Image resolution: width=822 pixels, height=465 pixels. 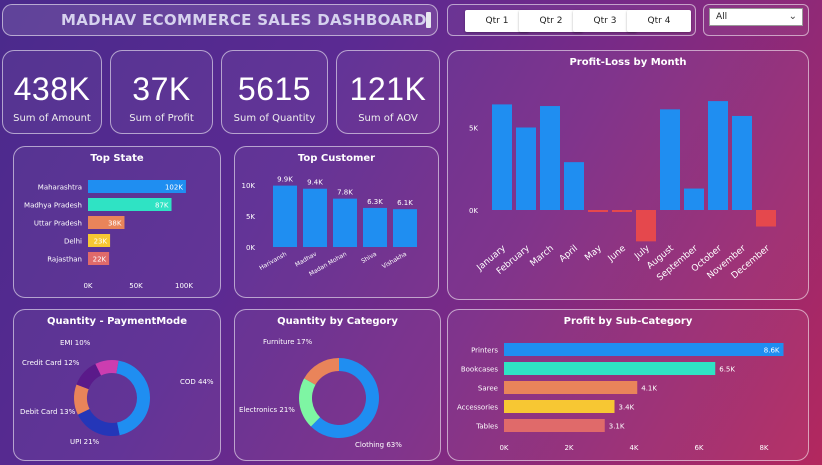 I want to click on qtr4-button: Qtr 4, so click(x=659, y=21).